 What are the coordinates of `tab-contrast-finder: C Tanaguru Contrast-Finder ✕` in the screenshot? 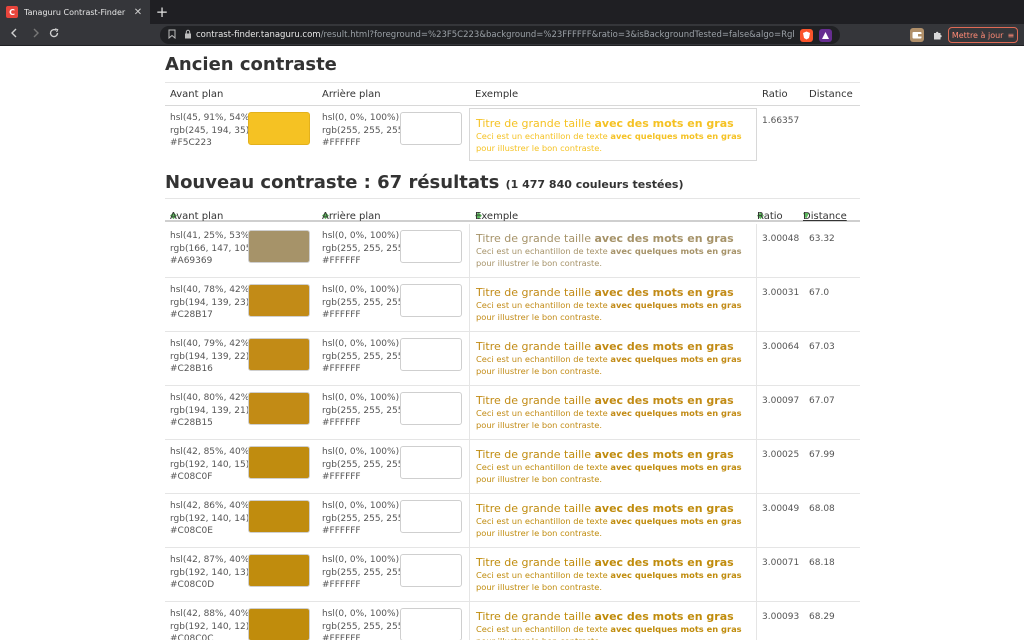 It's located at (75, 12).